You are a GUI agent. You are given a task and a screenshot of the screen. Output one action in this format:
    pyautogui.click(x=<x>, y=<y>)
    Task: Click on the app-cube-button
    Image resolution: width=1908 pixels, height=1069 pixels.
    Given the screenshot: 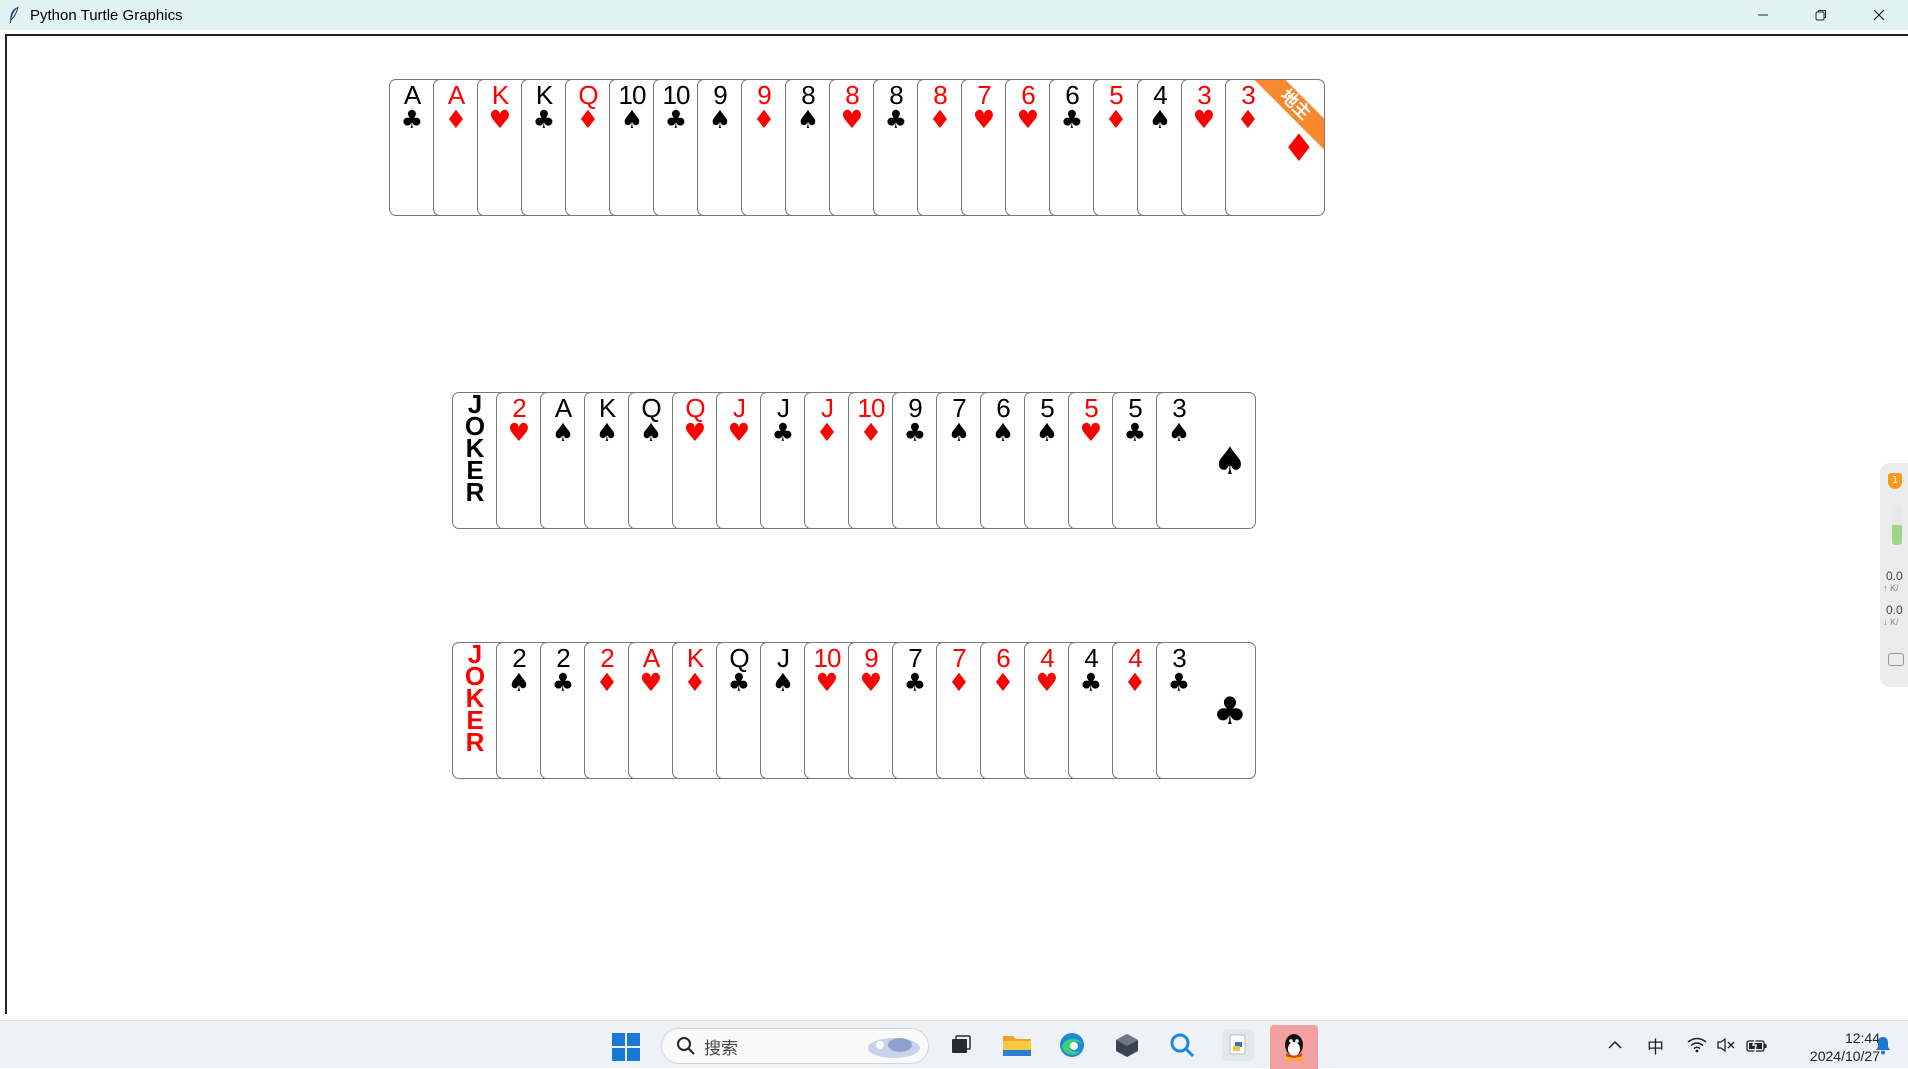 What is the action you would take?
    pyautogui.click(x=1127, y=1045)
    